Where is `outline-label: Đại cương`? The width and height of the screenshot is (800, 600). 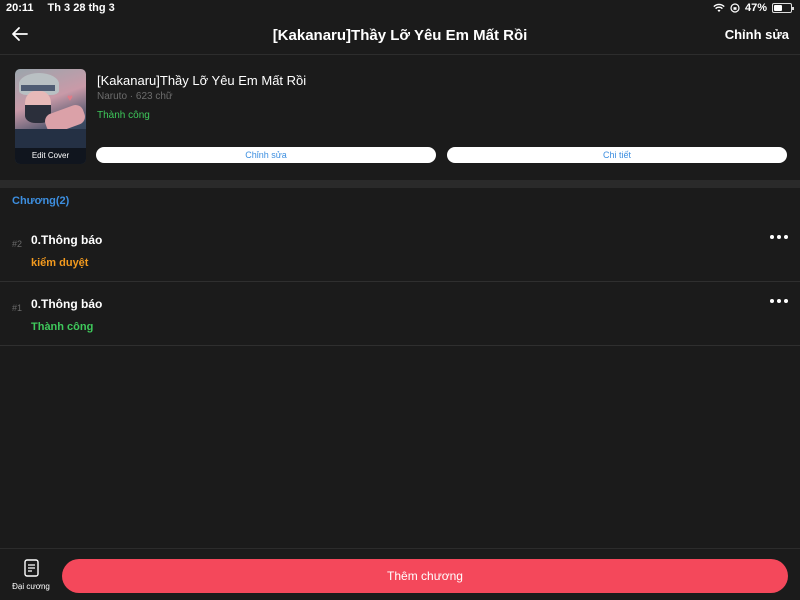
outline-label: Đại cương is located at coordinates (31, 586).